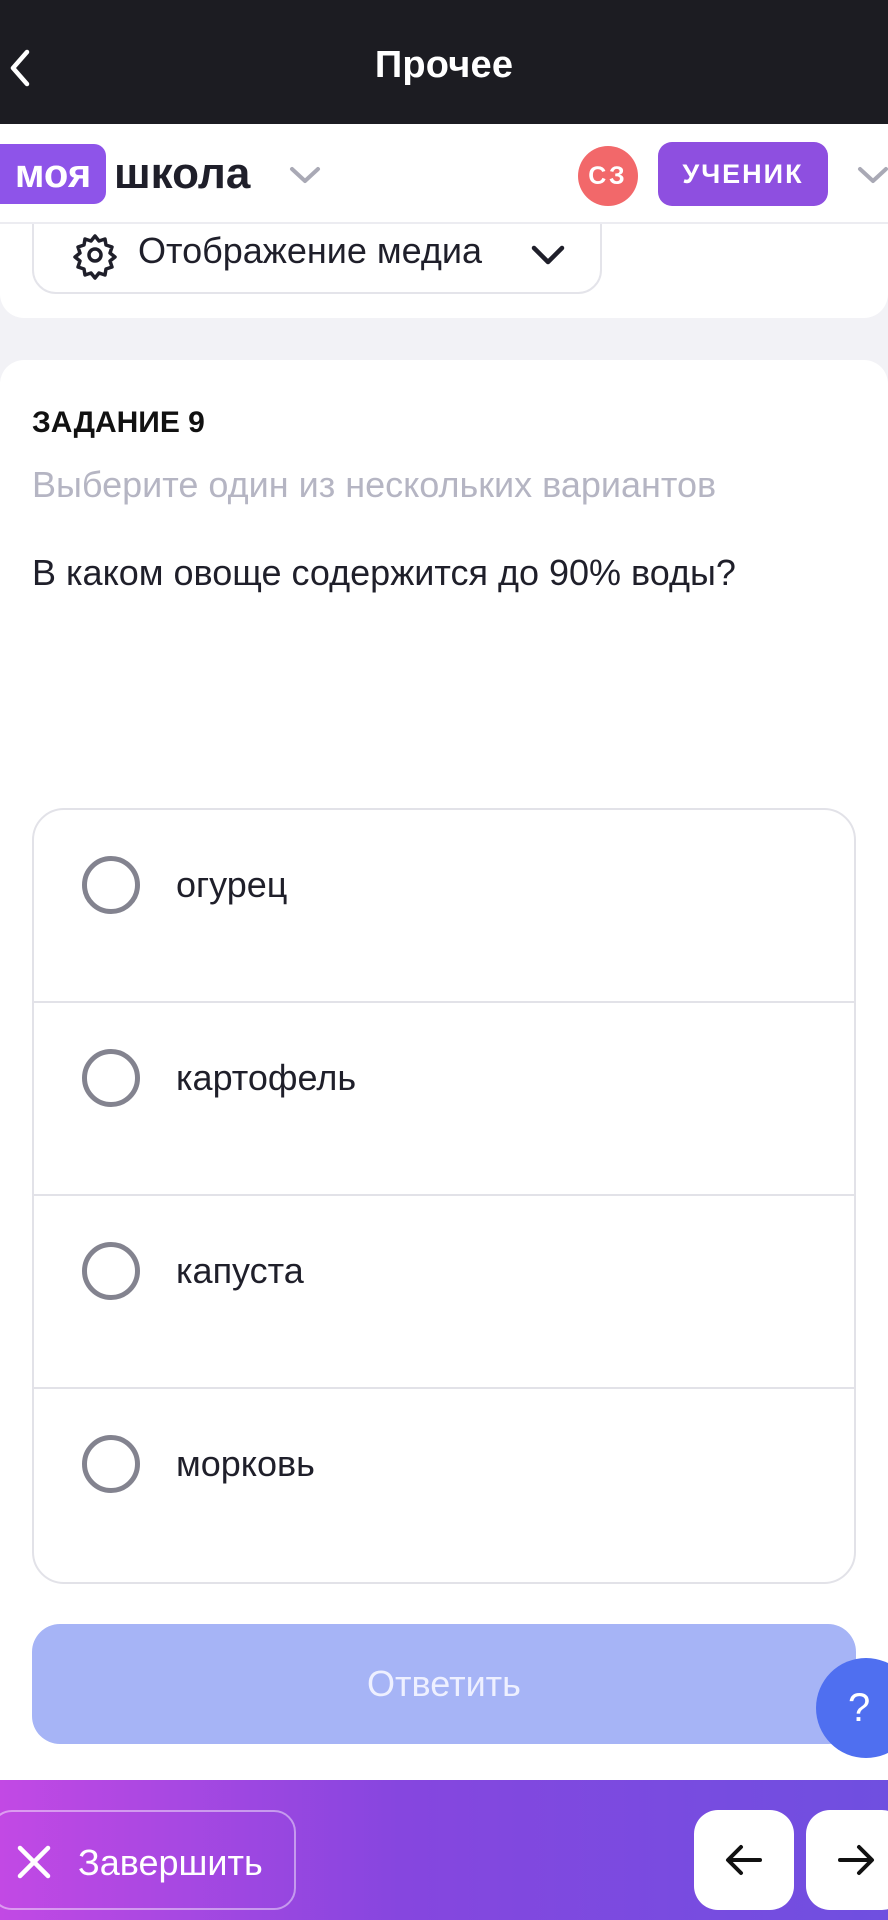  What do you see at coordinates (266, 1077) in the screenshot?
I see `answer-option-label: картофель` at bounding box center [266, 1077].